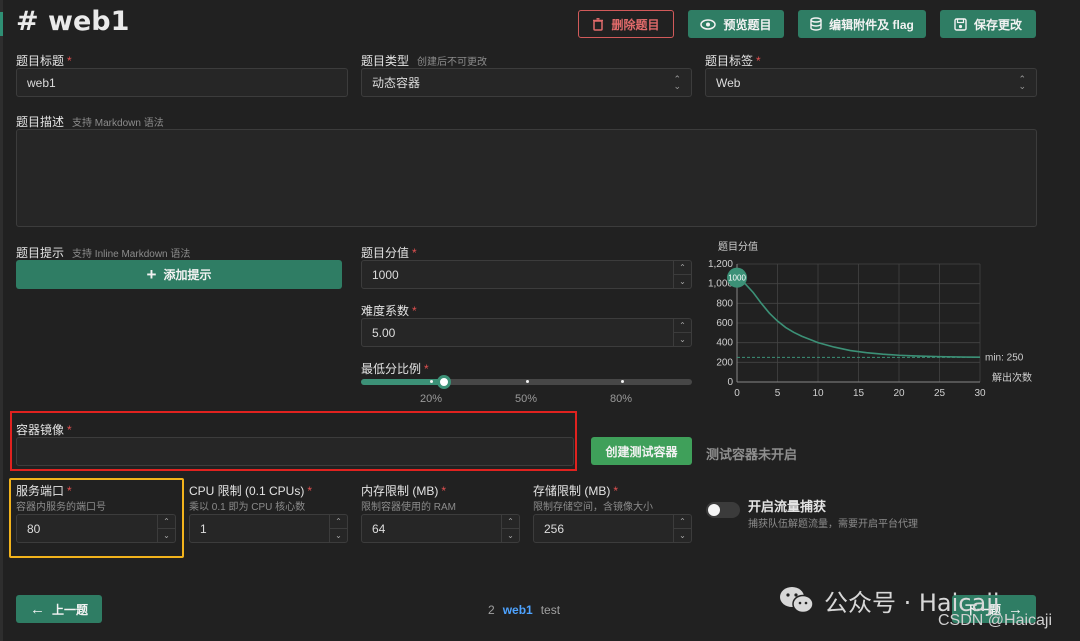 Image resolution: width=1080 pixels, height=641 pixels. Describe the element at coordinates (293, 441) in the screenshot. I see `highlight-box-red` at that location.